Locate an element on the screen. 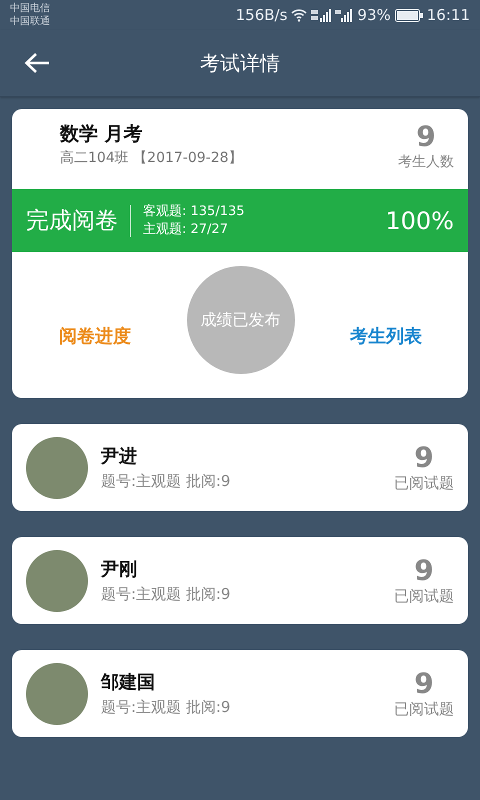  grading-status: 完成阅卷 is located at coordinates (78, 220).